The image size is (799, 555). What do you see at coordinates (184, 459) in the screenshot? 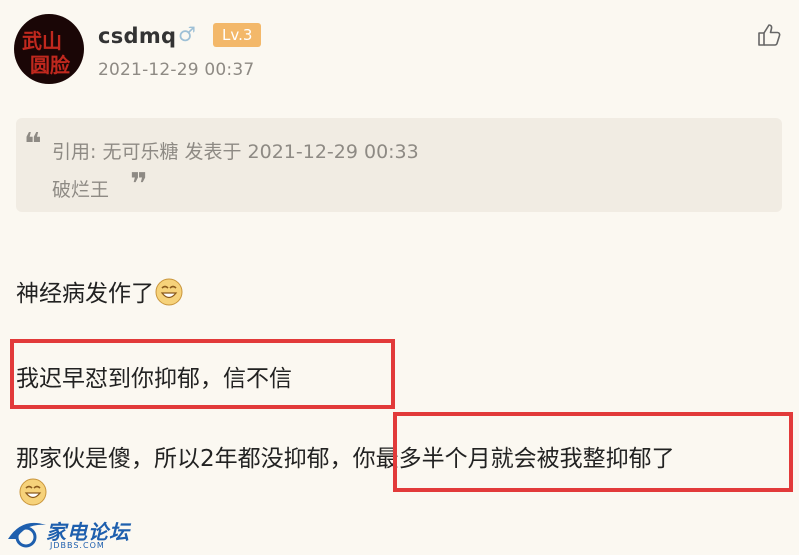
I see `message-text-3a: 那家伙是傻，所以2年都没抑郁，` at bounding box center [184, 459].